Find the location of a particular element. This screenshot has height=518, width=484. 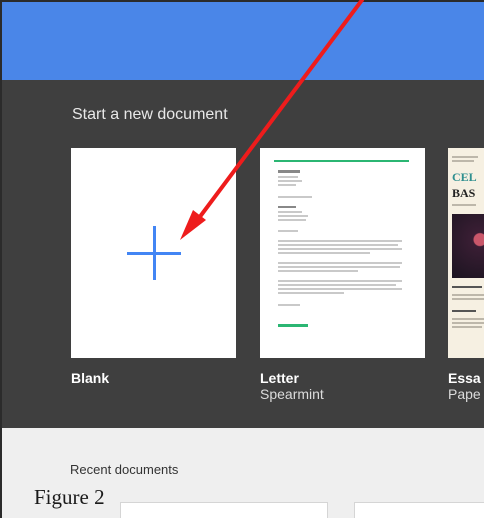

gallery-title: Start a new document is located at coordinates (150, 114).